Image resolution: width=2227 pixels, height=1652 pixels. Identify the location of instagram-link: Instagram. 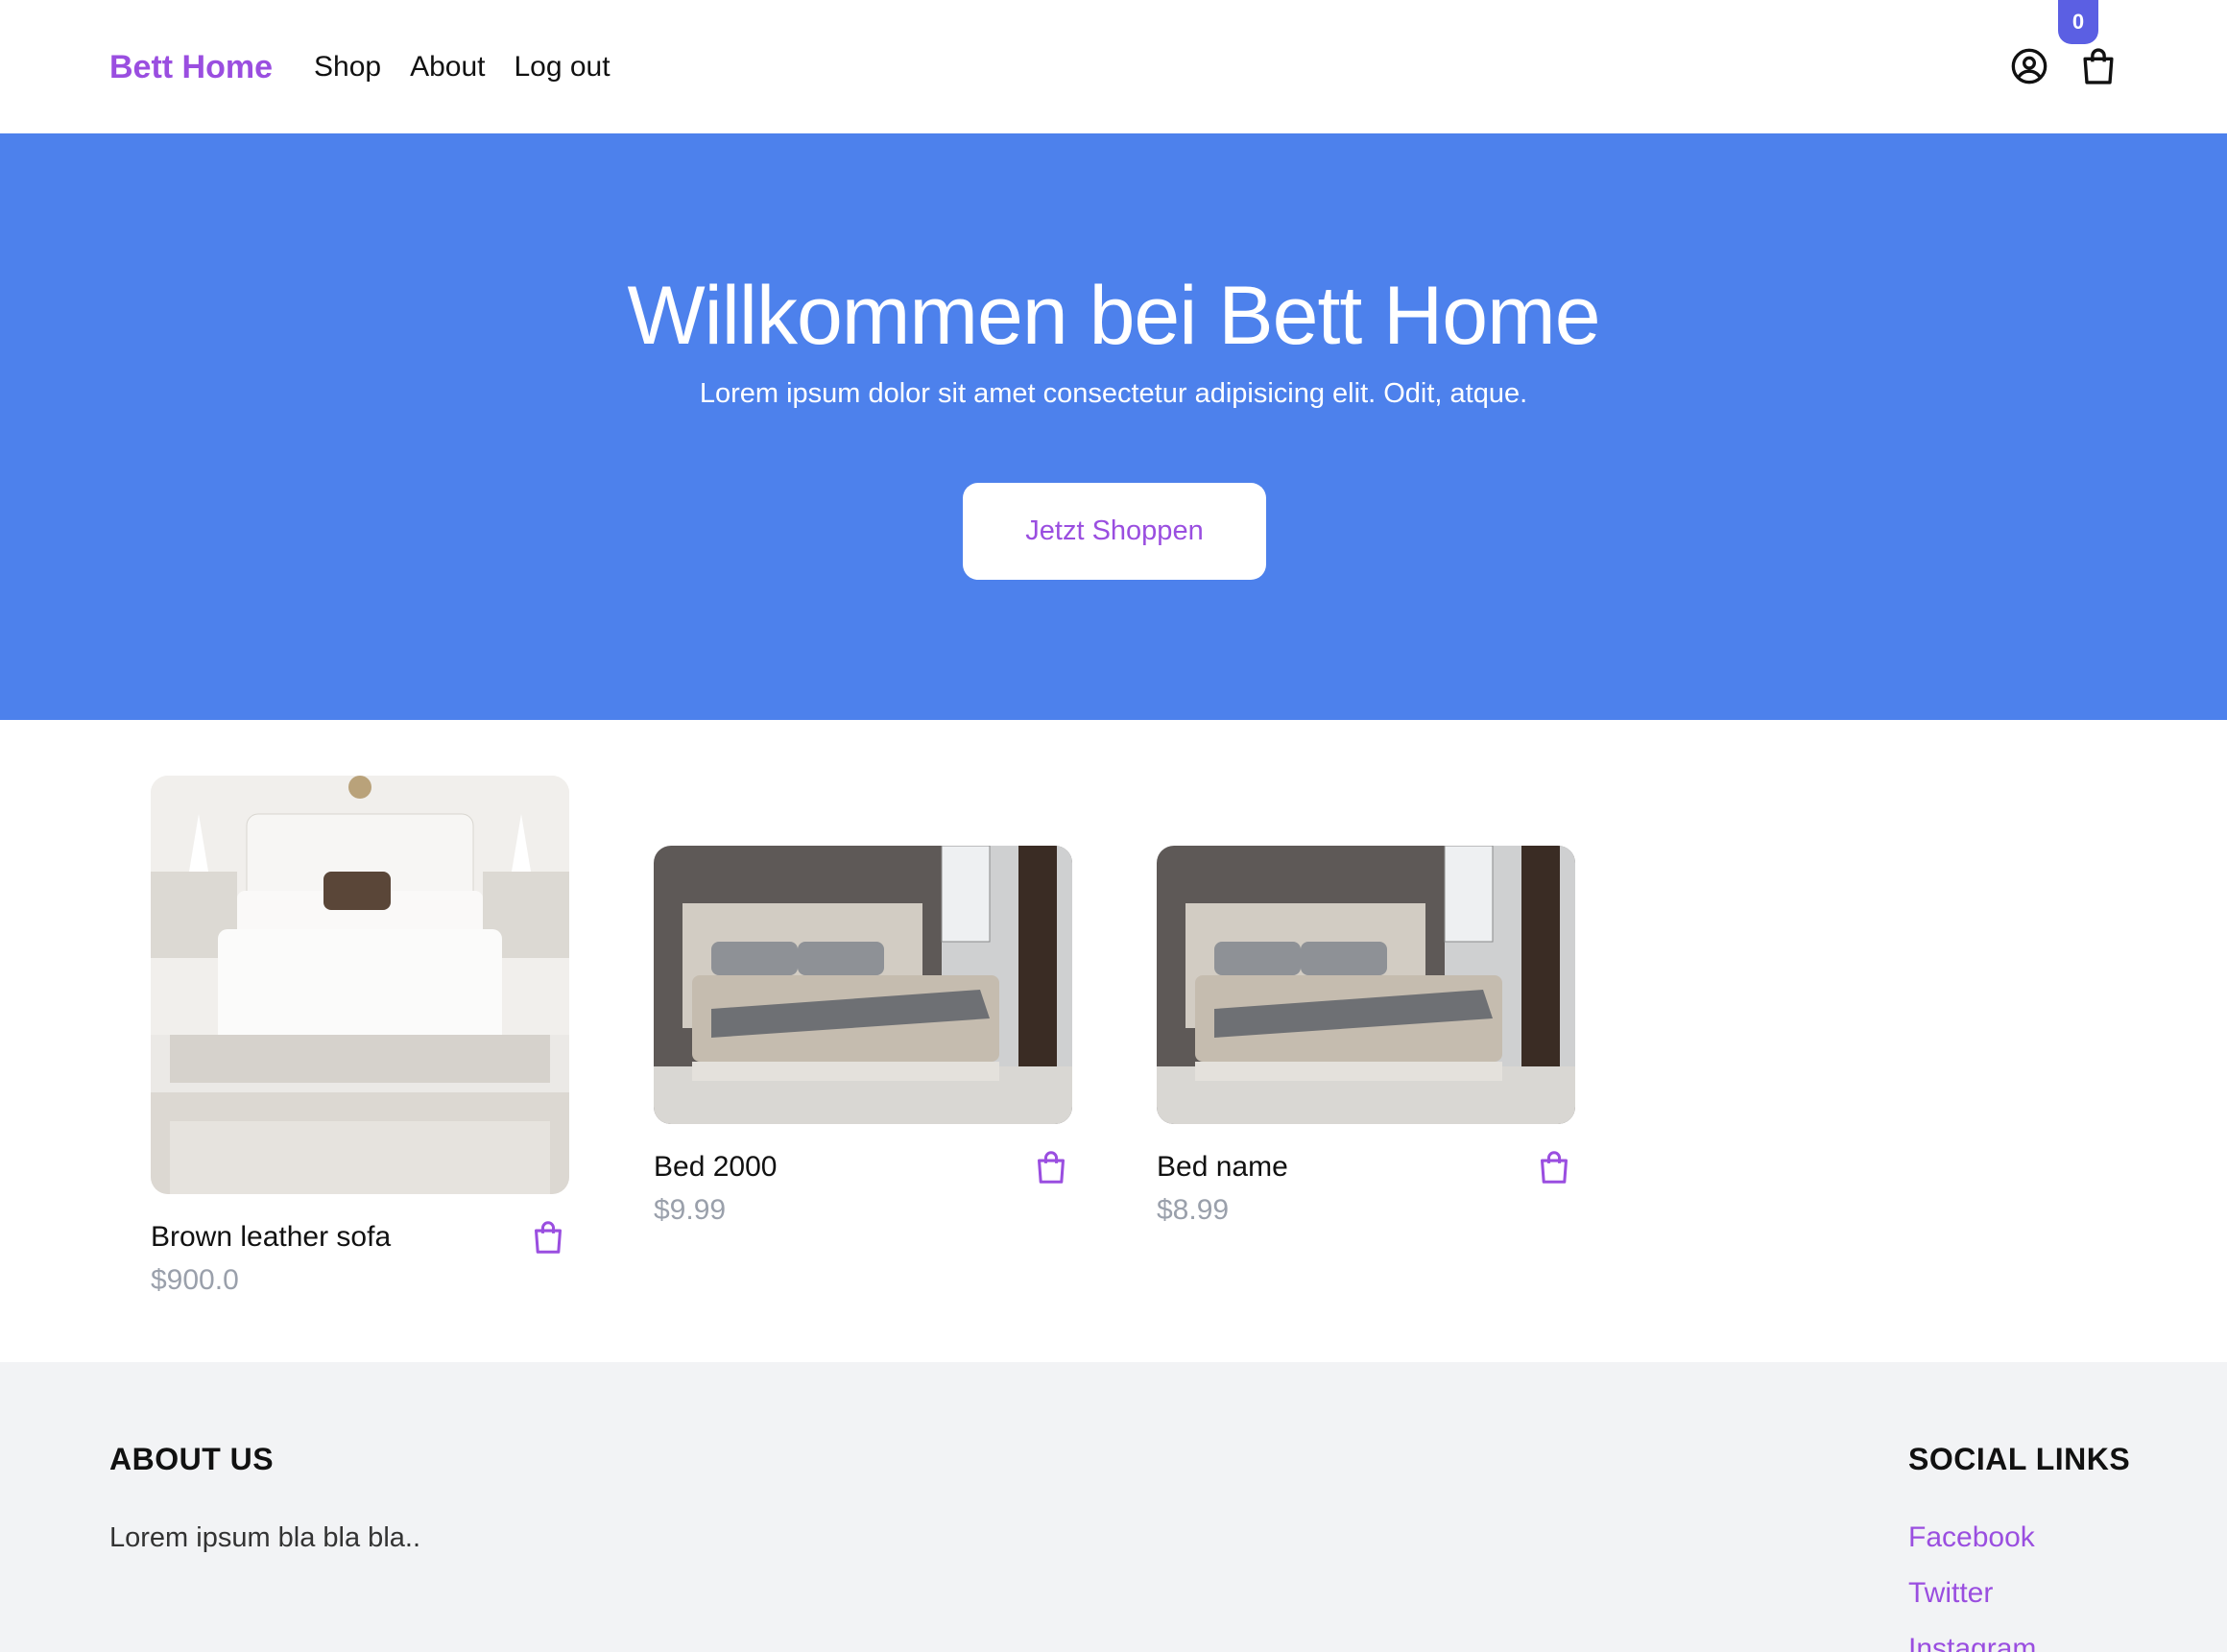
(1972, 1641).